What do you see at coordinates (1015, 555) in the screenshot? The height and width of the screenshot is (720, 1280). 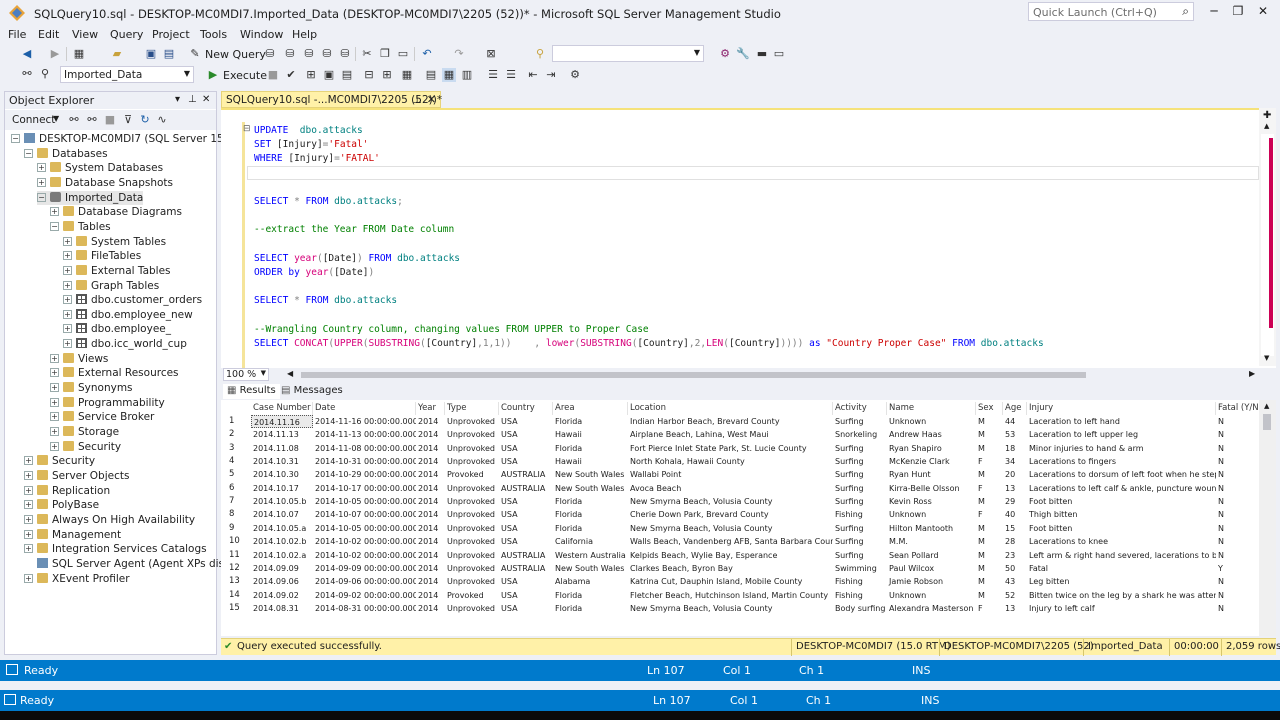 I see `table-cell: 23` at bounding box center [1015, 555].